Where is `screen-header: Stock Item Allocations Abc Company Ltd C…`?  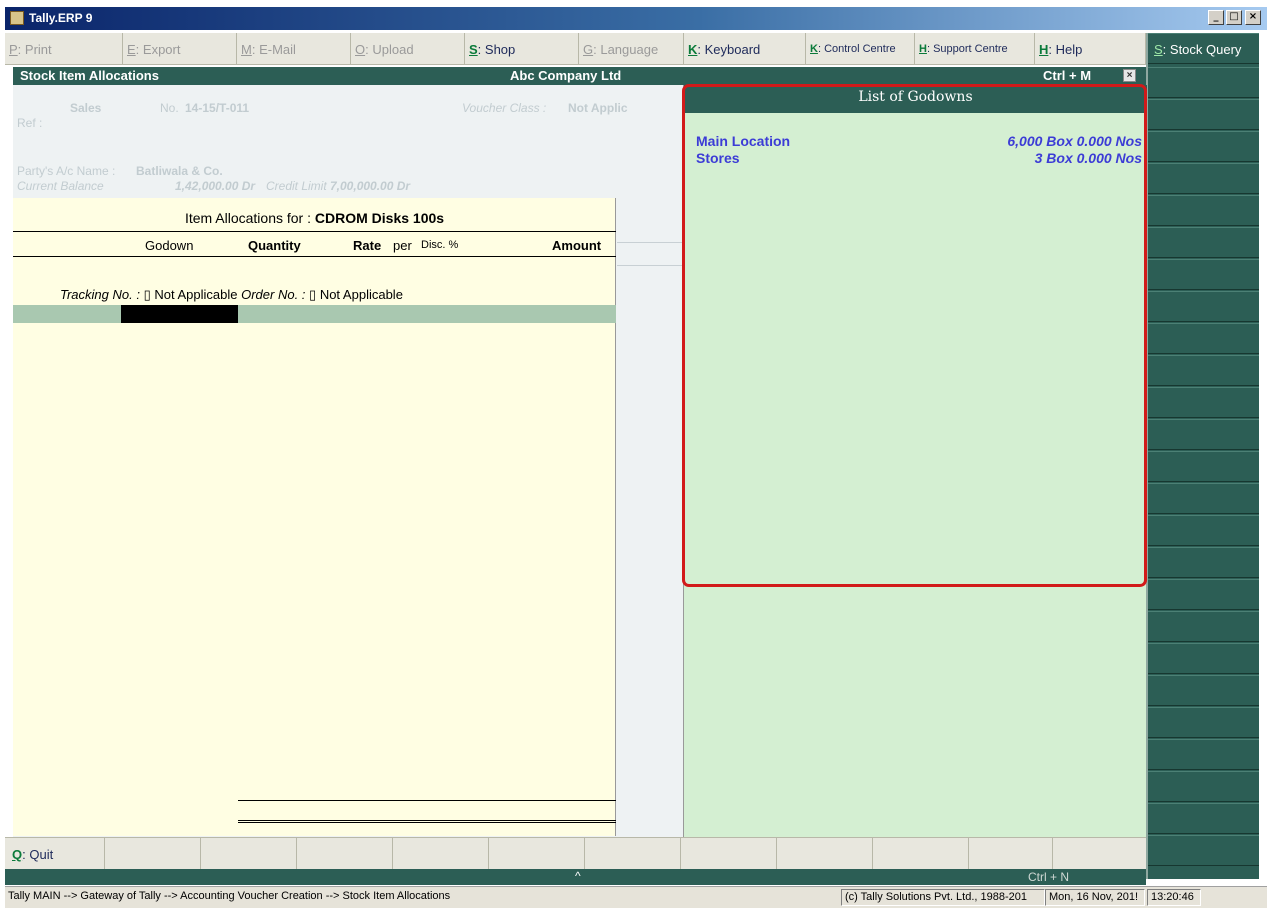 screen-header: Stock Item Allocations Abc Company Ltd C… is located at coordinates (579, 76).